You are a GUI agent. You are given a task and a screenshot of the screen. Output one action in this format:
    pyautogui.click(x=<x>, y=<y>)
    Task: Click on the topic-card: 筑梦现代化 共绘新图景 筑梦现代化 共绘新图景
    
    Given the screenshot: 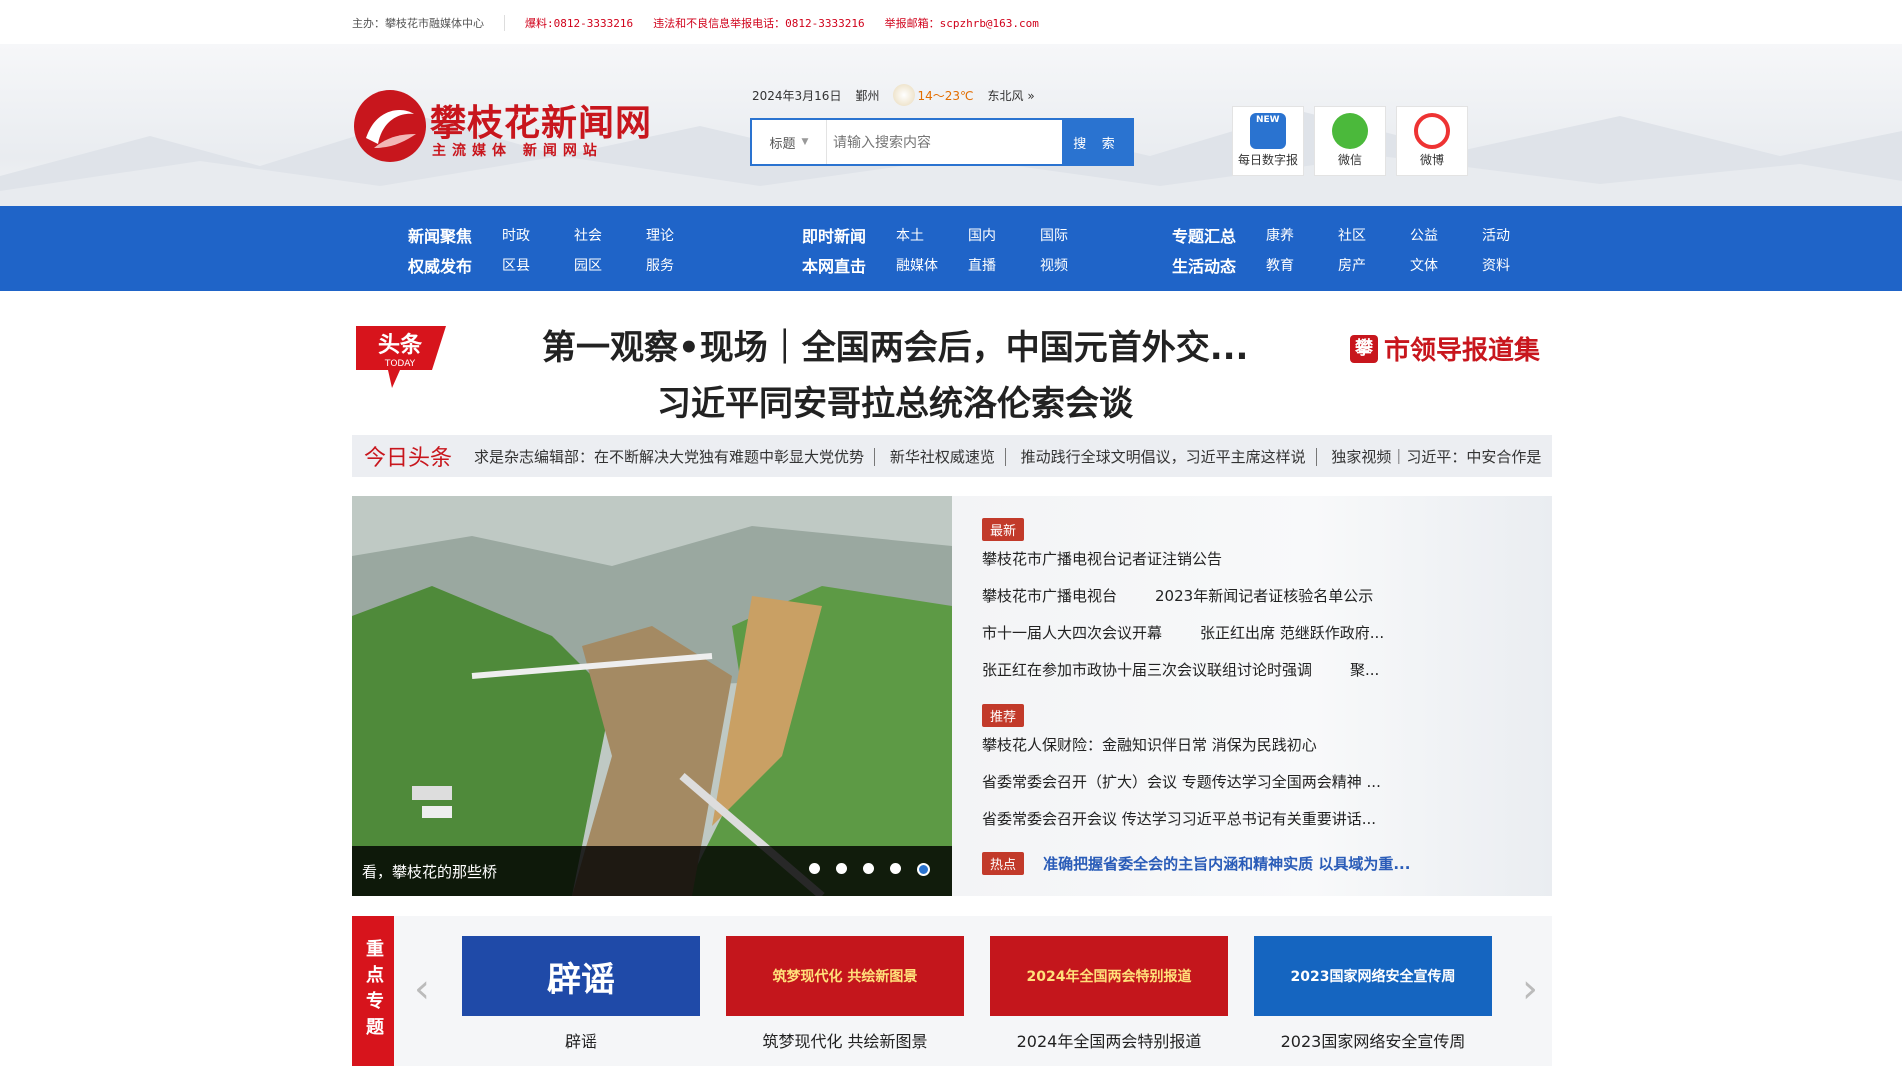 What is the action you would take?
    pyautogui.click(x=845, y=994)
    